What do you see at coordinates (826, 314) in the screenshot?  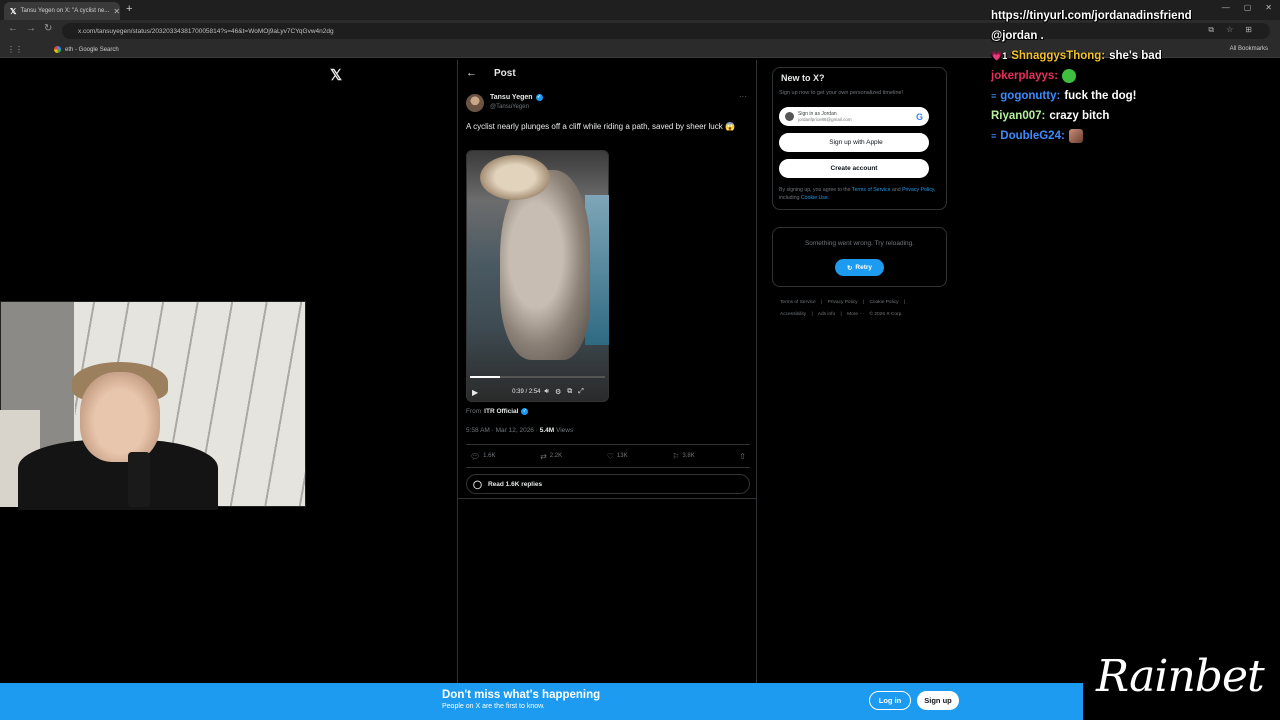 I see `footer-link: Ads info` at bounding box center [826, 314].